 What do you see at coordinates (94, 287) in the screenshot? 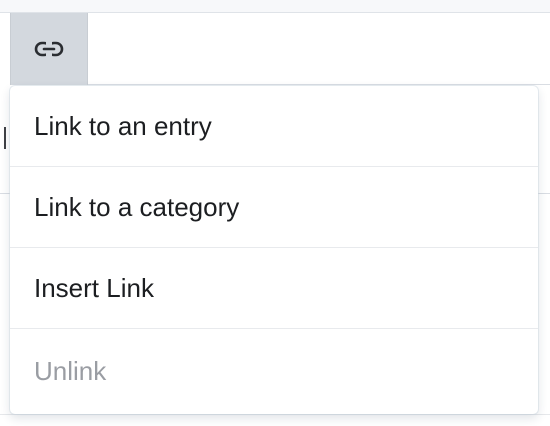
I see `menu-item-label: Insert Link` at bounding box center [94, 287].